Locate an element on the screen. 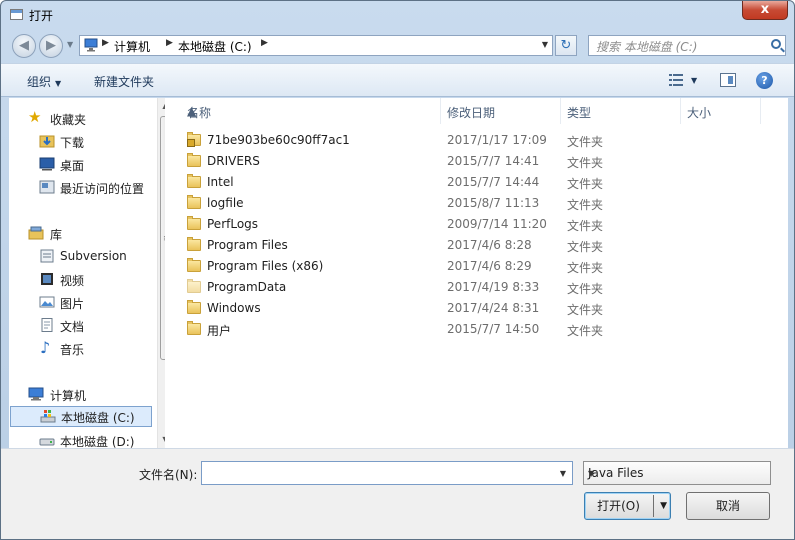 This screenshot has height=540, width=795. split-divider is located at coordinates (653, 506).